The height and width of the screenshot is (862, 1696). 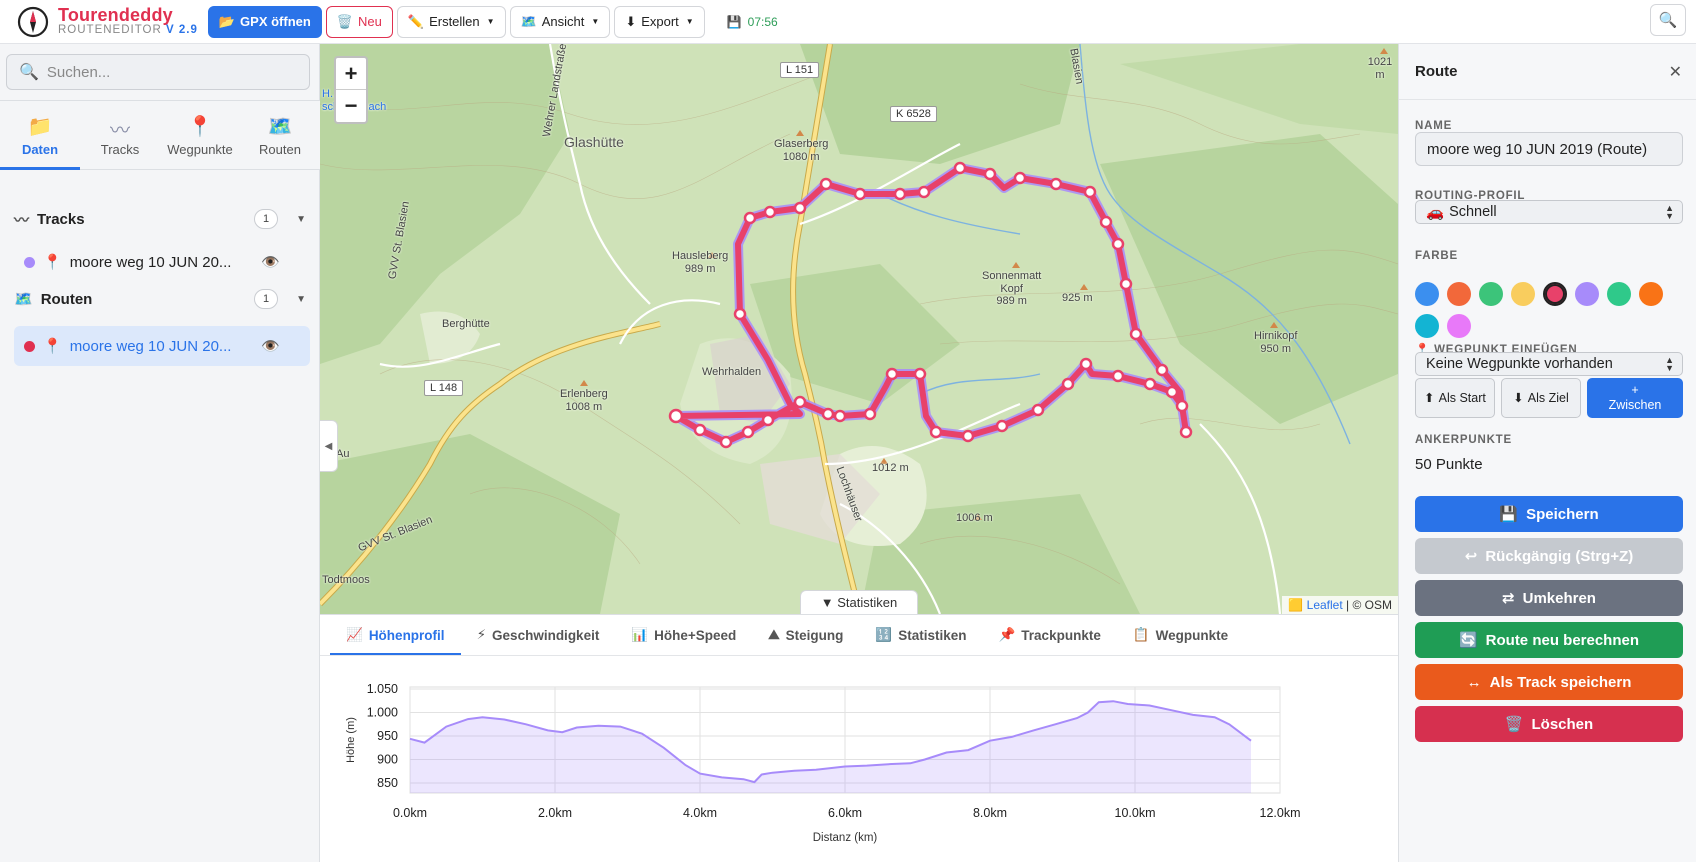 What do you see at coordinates (264, 21) in the screenshot?
I see `gpx-open-button: 📂 GPX öffnen` at bounding box center [264, 21].